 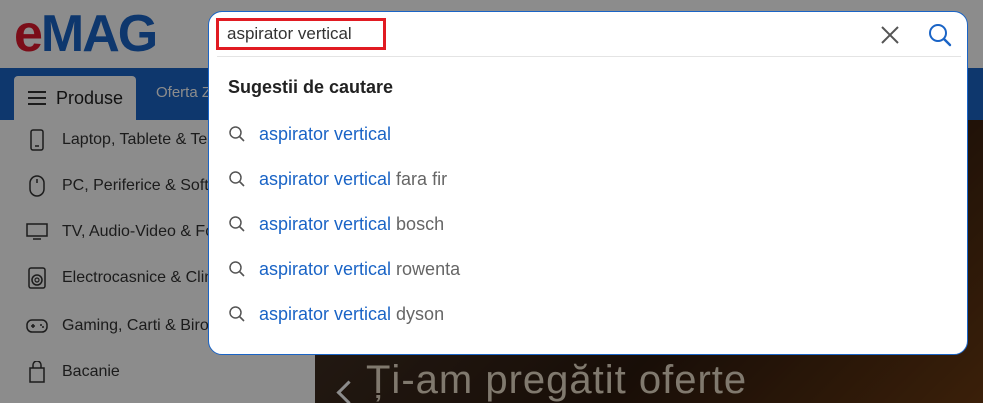 I want to click on suggestion-rest: bosch, so click(x=418, y=223).